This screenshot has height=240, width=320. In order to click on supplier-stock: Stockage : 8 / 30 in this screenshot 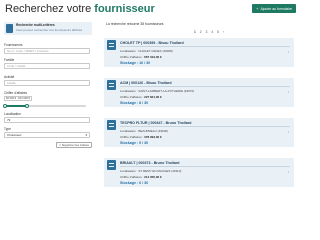, I will do `click(134, 103)`.